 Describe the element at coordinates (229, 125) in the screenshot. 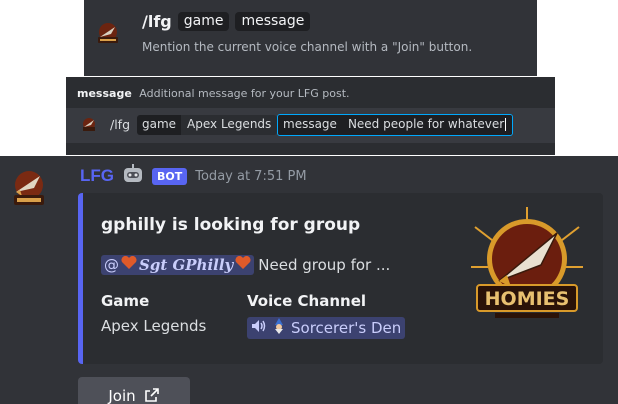

I see `game-option-value: Apex Legends` at that location.